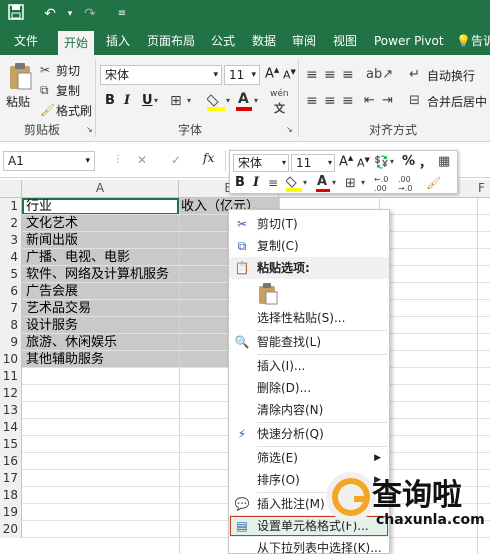 The image size is (490, 554). Describe the element at coordinates (261, 163) in the screenshot. I see `mini-font-name-box: 宋体 ▾` at that location.